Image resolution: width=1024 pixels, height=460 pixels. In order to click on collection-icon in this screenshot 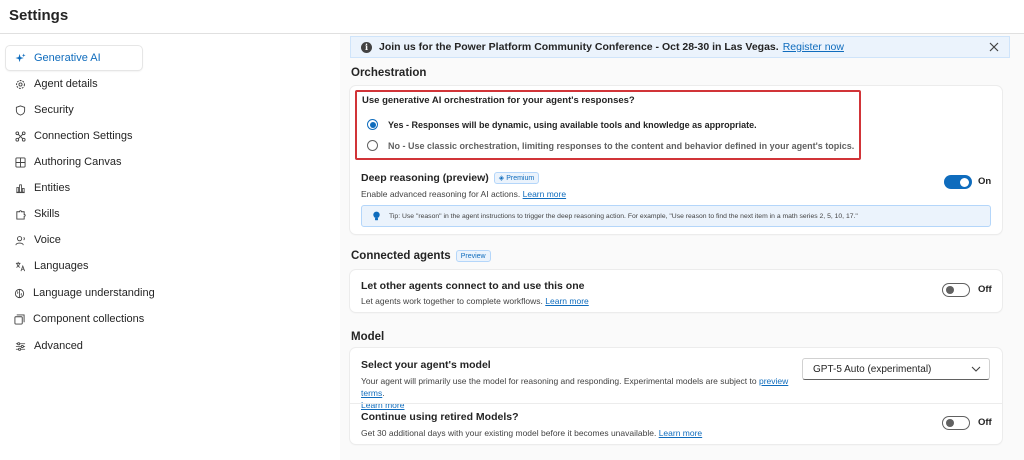, I will do `click(19, 319)`.